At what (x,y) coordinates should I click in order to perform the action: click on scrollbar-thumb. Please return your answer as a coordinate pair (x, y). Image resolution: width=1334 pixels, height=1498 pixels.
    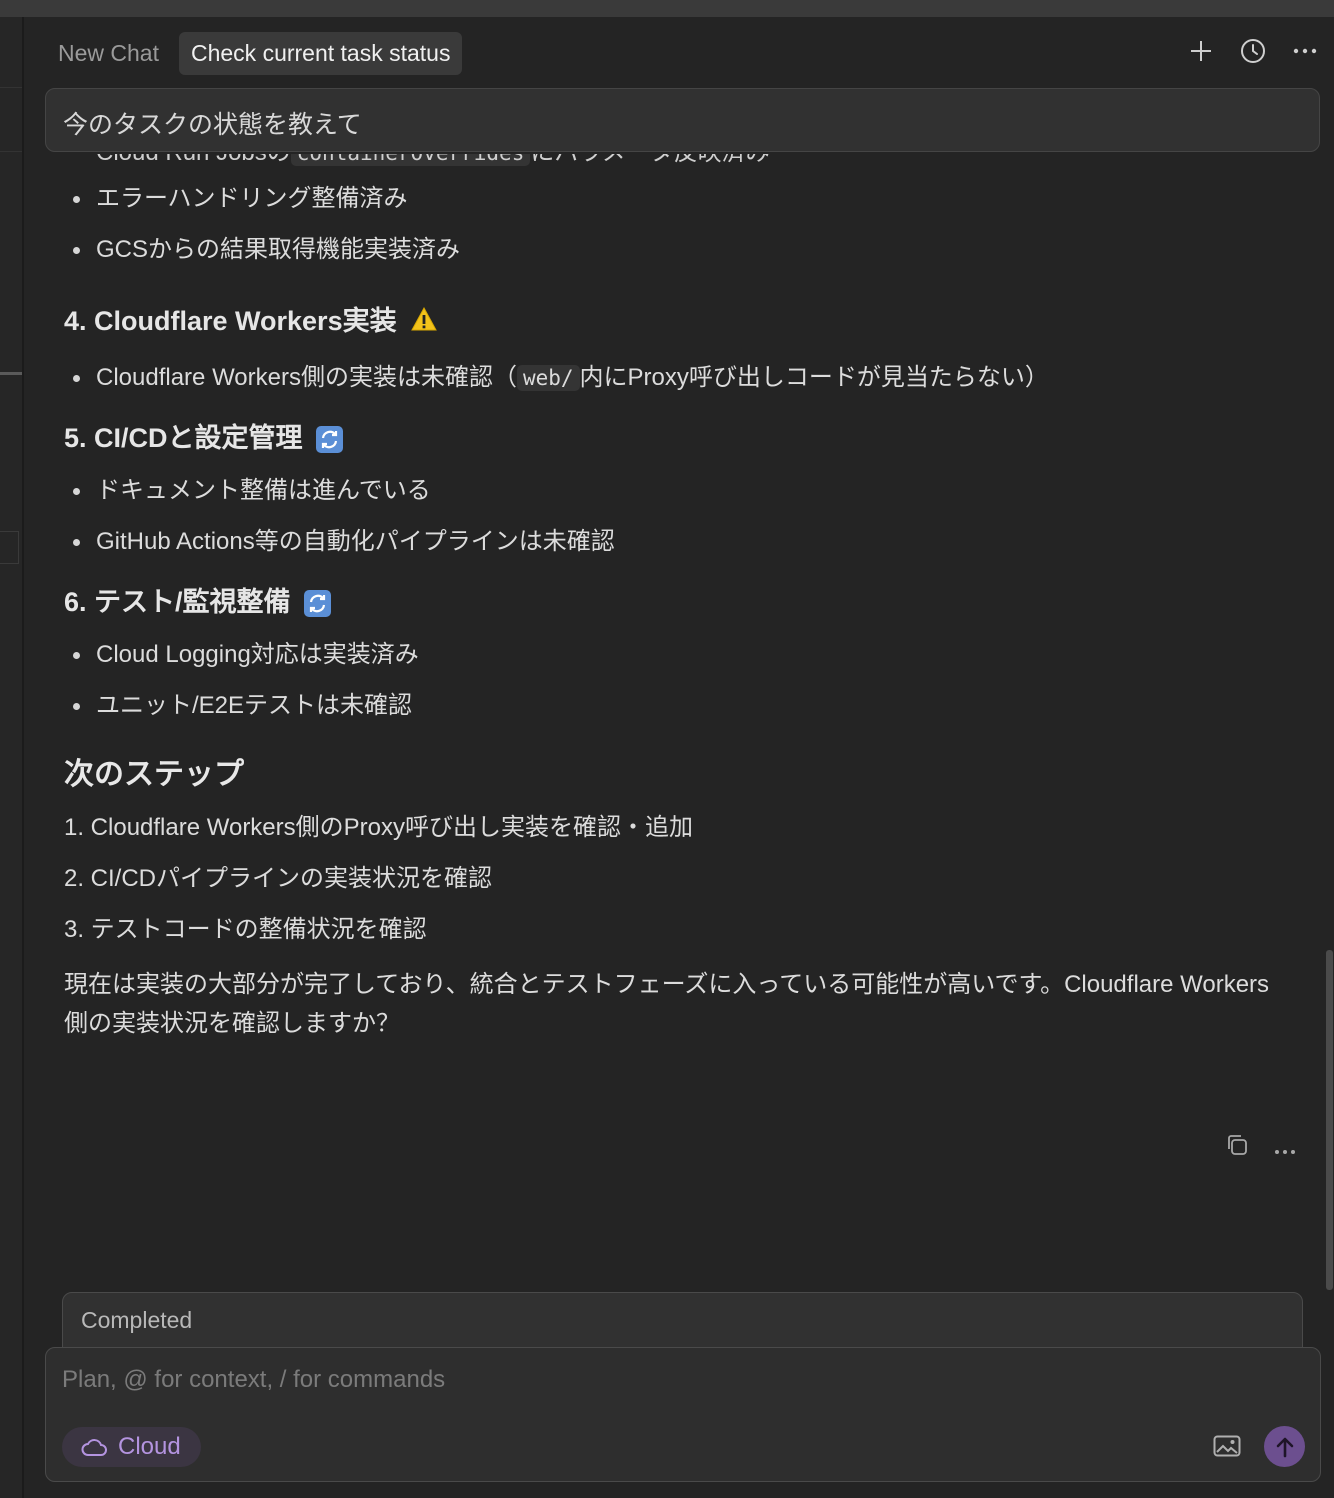
    Looking at the image, I should click on (1329, 1120).